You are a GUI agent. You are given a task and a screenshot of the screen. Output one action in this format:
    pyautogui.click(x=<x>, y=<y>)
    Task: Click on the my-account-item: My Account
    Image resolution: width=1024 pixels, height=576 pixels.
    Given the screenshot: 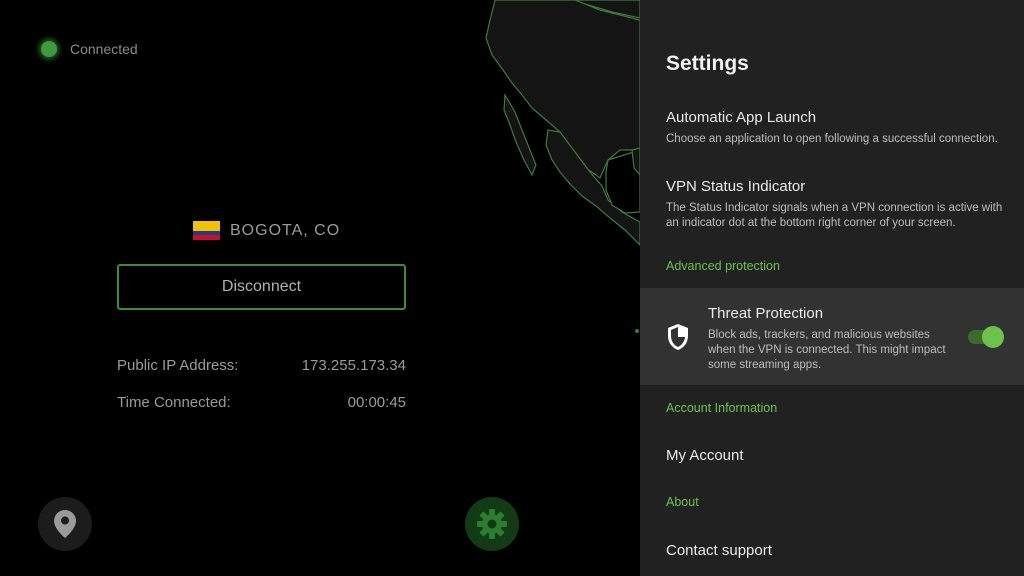 What is the action you would take?
    pyautogui.click(x=705, y=455)
    